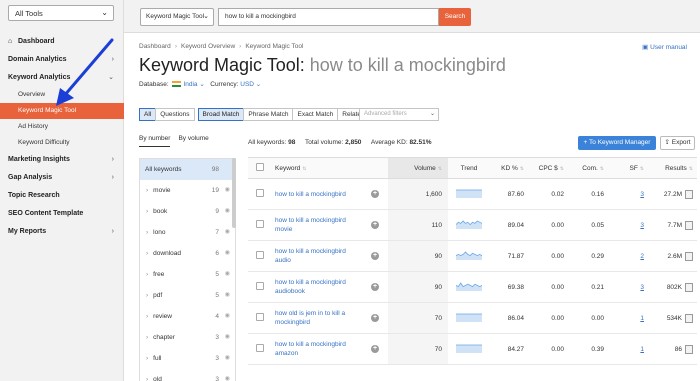  What do you see at coordinates (317, 168) in the screenshot?
I see `header-keyword: Keyword ⇅` at bounding box center [317, 168].